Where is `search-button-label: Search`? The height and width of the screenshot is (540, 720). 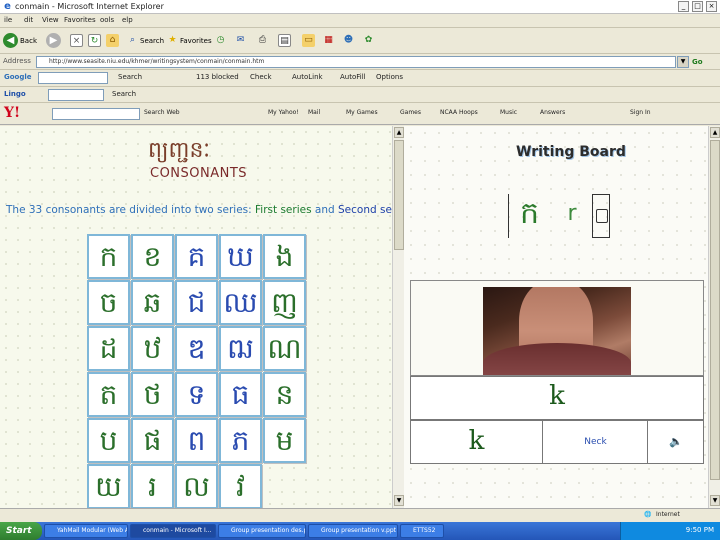
search-button-label: Search is located at coordinates (152, 41).